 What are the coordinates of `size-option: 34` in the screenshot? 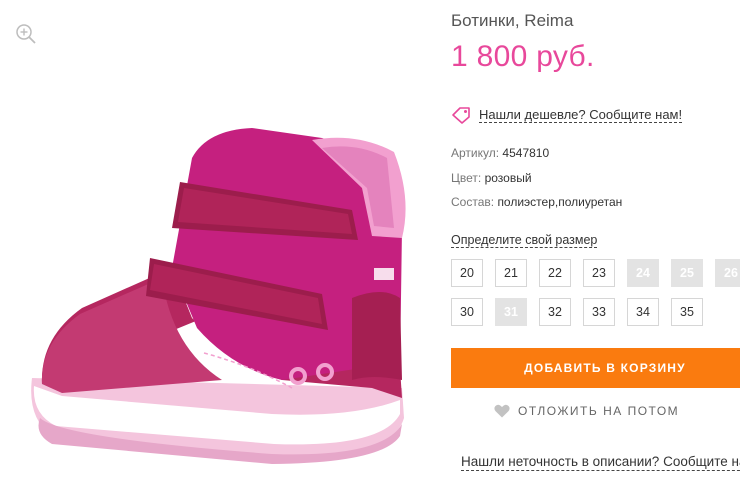 It's located at (643, 312).